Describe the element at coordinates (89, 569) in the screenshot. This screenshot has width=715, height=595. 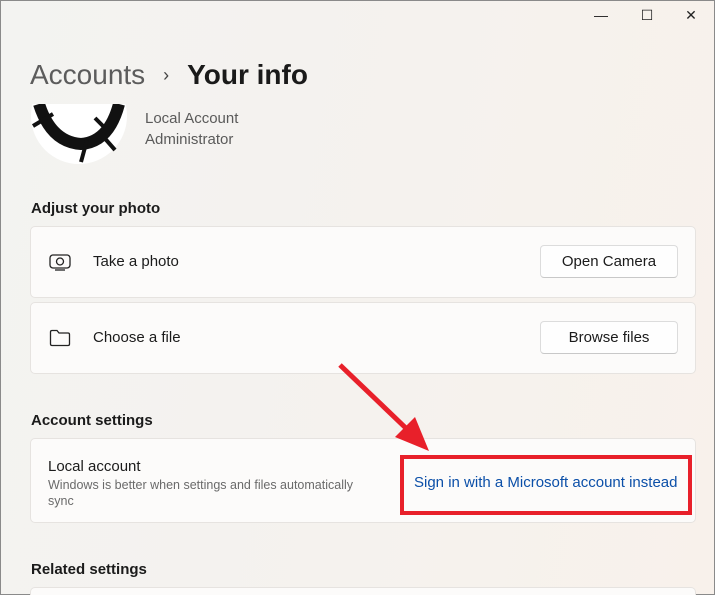
I see `related-settings-heading: Related settings` at that location.